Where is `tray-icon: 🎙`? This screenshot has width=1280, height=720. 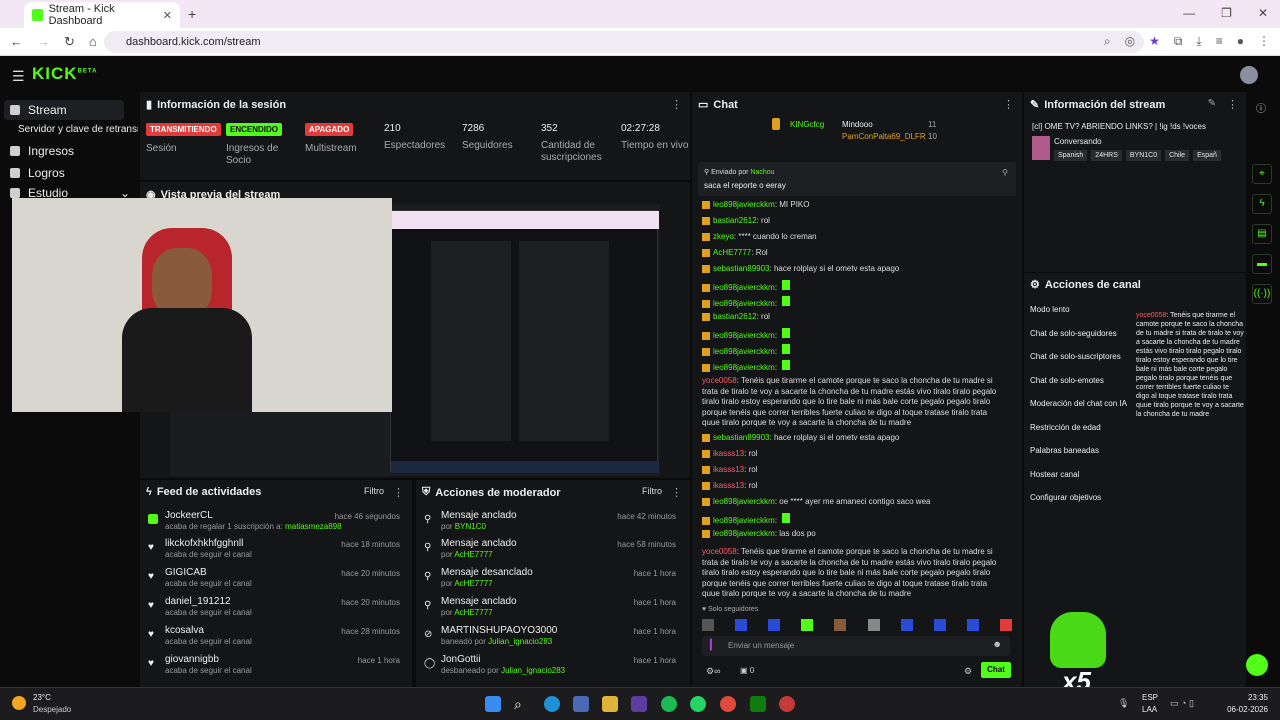 tray-icon: 🎙 is located at coordinates (1123, 703).